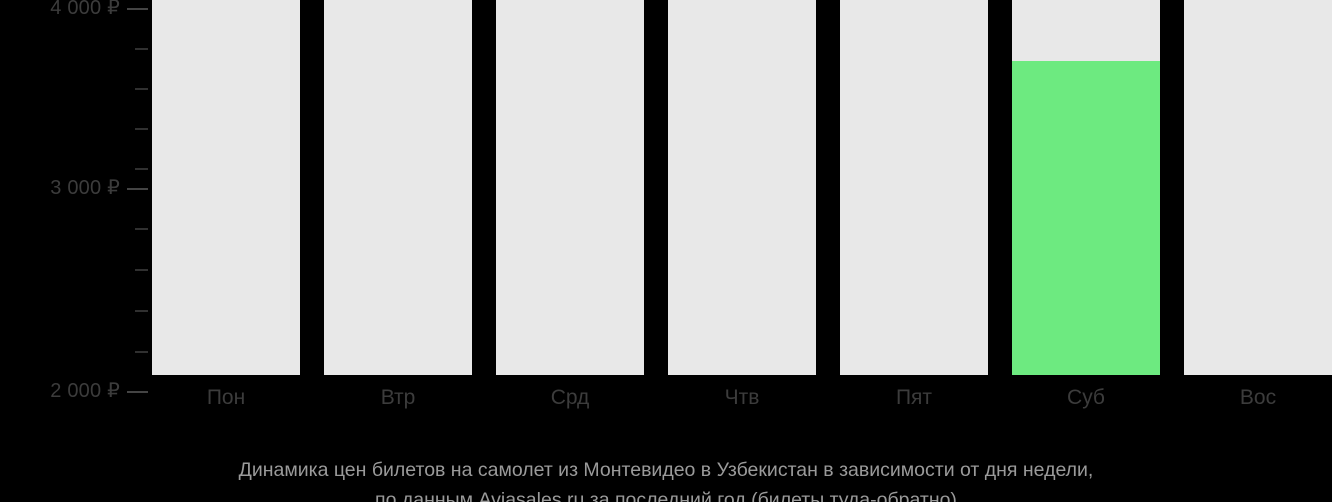 This screenshot has height=502, width=1332. What do you see at coordinates (570, 397) in the screenshot?
I see `x-axis-label-srd: Срд` at bounding box center [570, 397].